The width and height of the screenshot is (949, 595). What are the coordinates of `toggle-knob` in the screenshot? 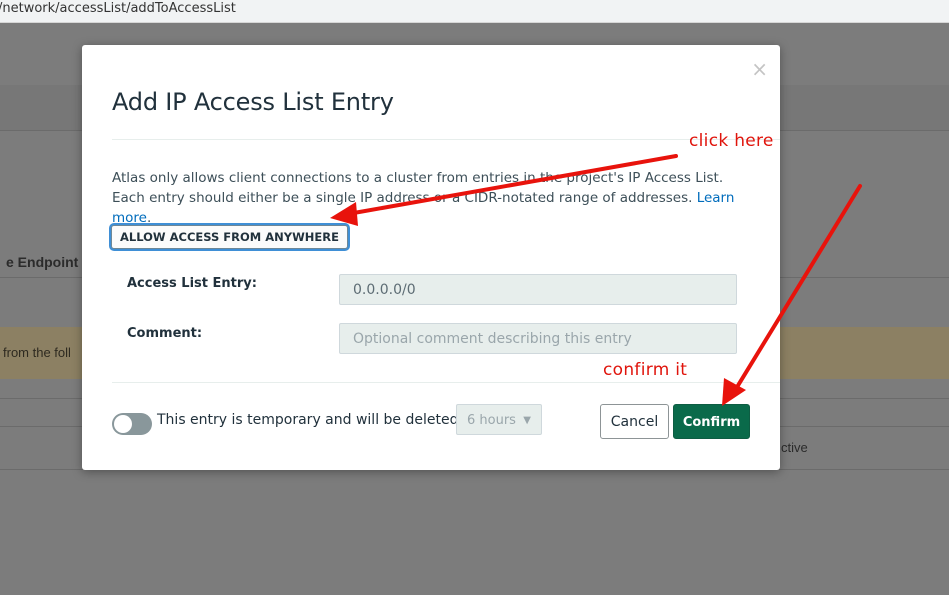 It's located at (123, 424).